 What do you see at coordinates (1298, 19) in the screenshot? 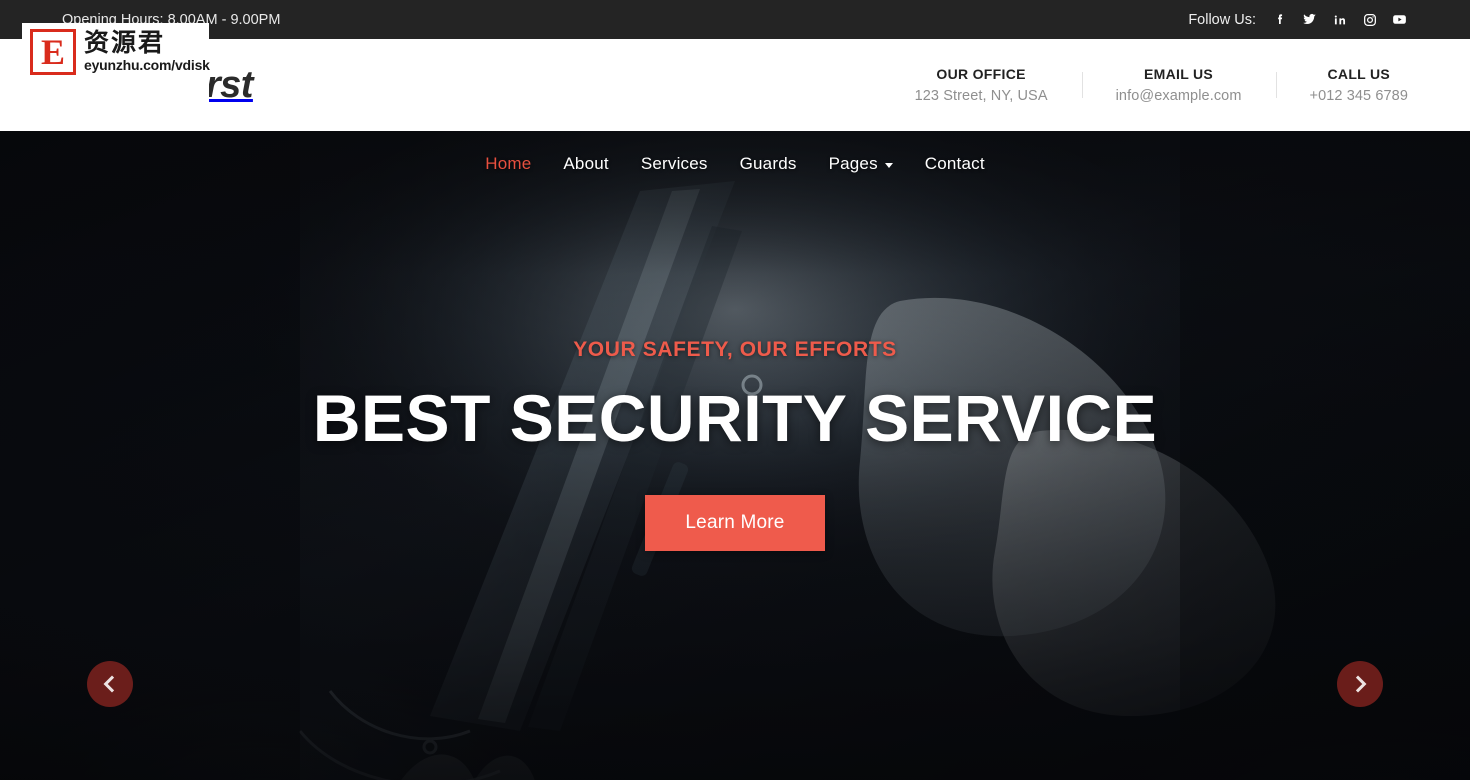
I see `social-follow-group: Follow Us:` at bounding box center [1298, 19].